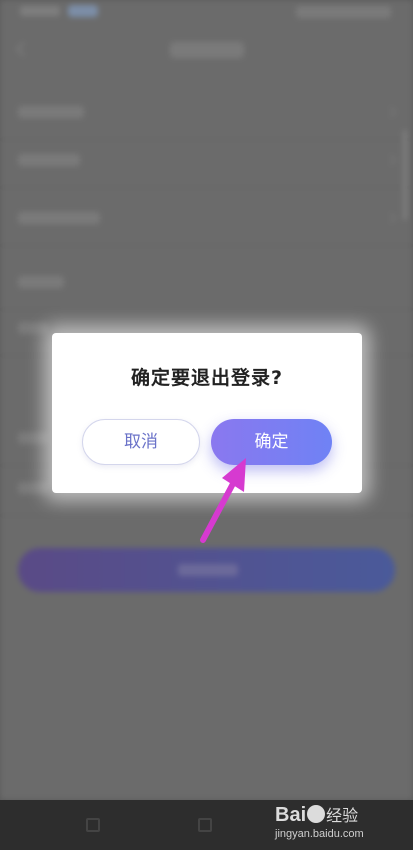  What do you see at coordinates (205, 825) in the screenshot?
I see `nav-home-button` at bounding box center [205, 825].